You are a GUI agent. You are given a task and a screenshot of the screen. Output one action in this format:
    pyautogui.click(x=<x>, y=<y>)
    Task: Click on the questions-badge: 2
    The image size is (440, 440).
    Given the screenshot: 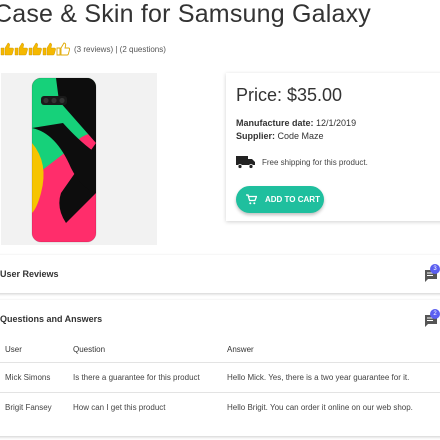 What is the action you would take?
    pyautogui.click(x=435, y=314)
    